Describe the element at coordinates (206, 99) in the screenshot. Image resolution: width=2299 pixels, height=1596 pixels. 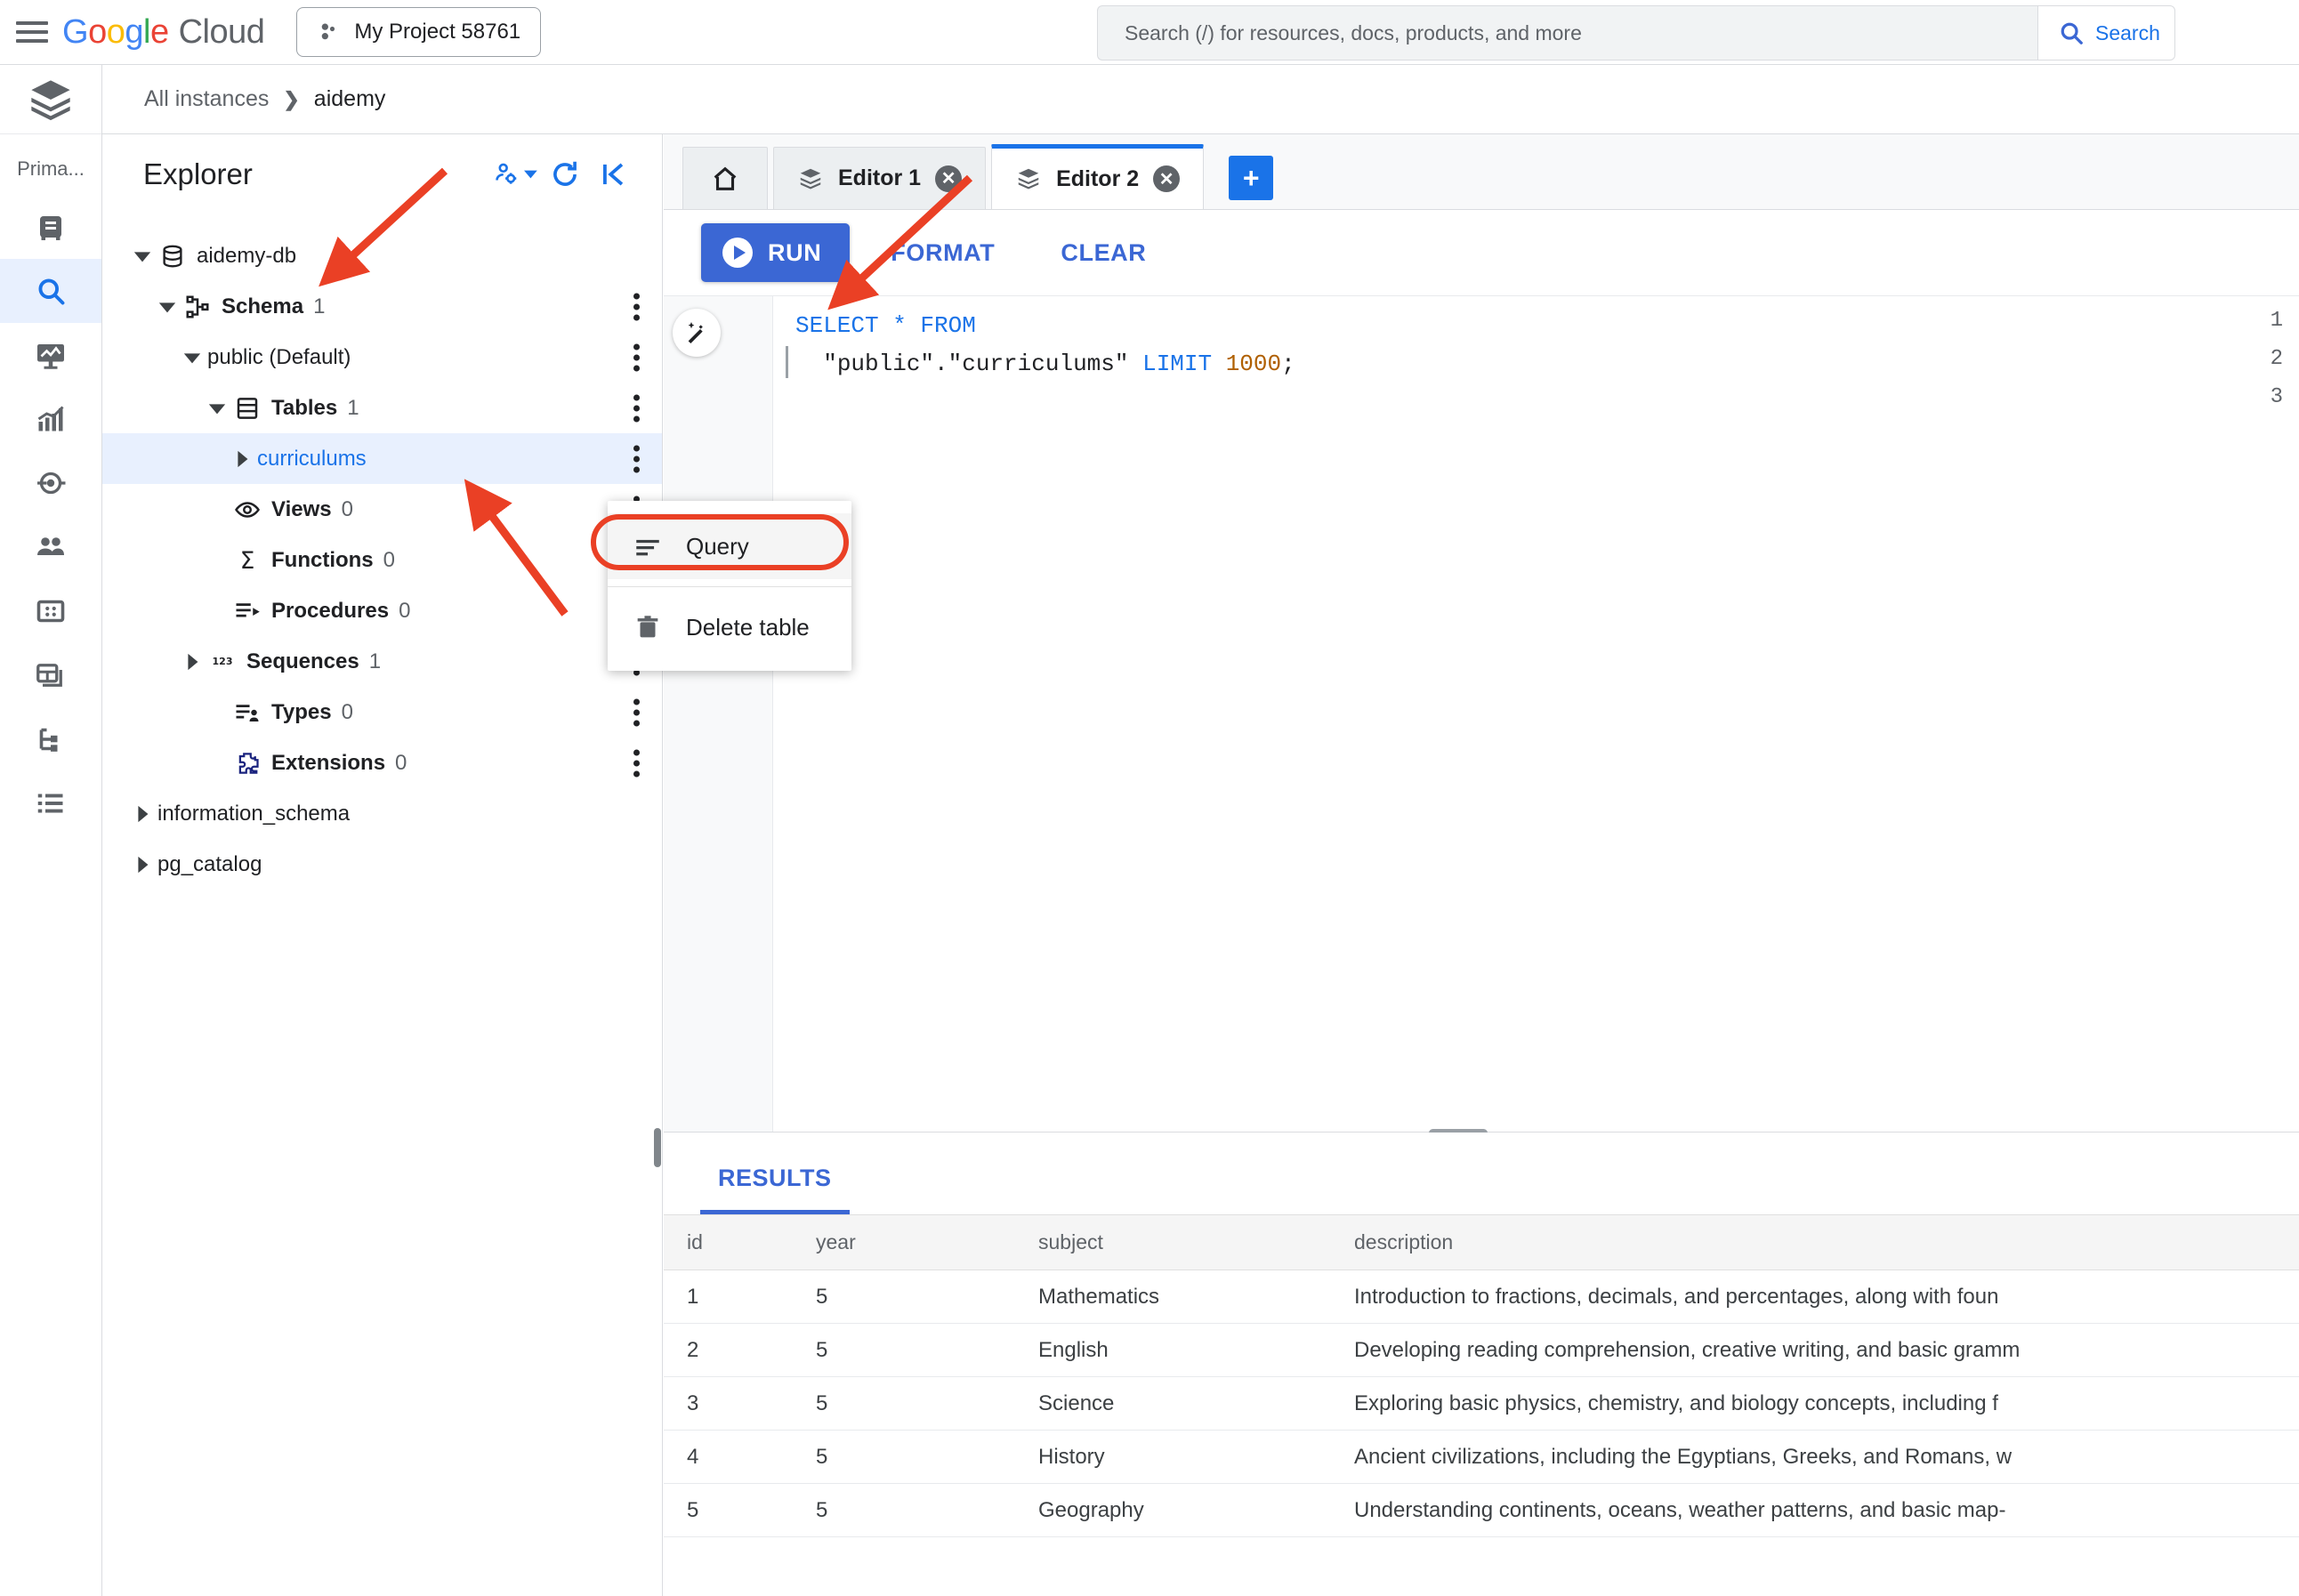
I see `breadcrumb-all-instances: All instances` at that location.